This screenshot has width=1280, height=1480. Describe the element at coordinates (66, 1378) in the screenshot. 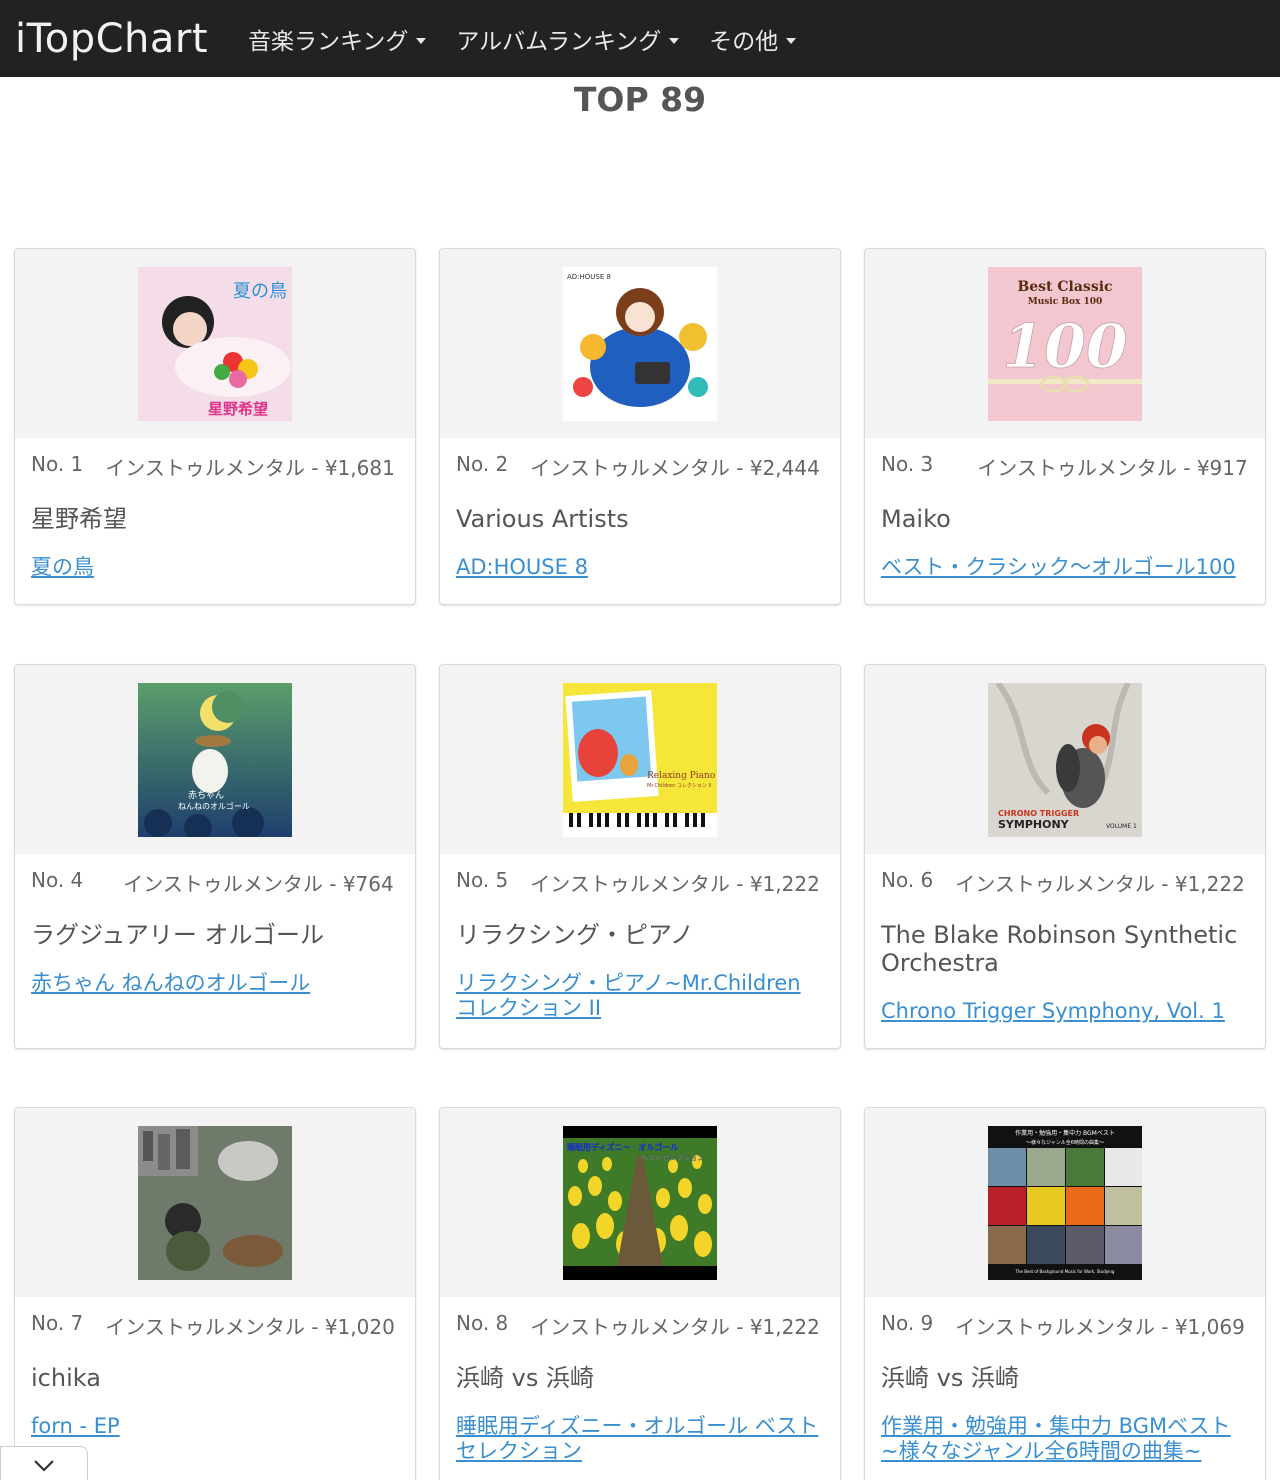

I see `artist-name: ichika` at that location.